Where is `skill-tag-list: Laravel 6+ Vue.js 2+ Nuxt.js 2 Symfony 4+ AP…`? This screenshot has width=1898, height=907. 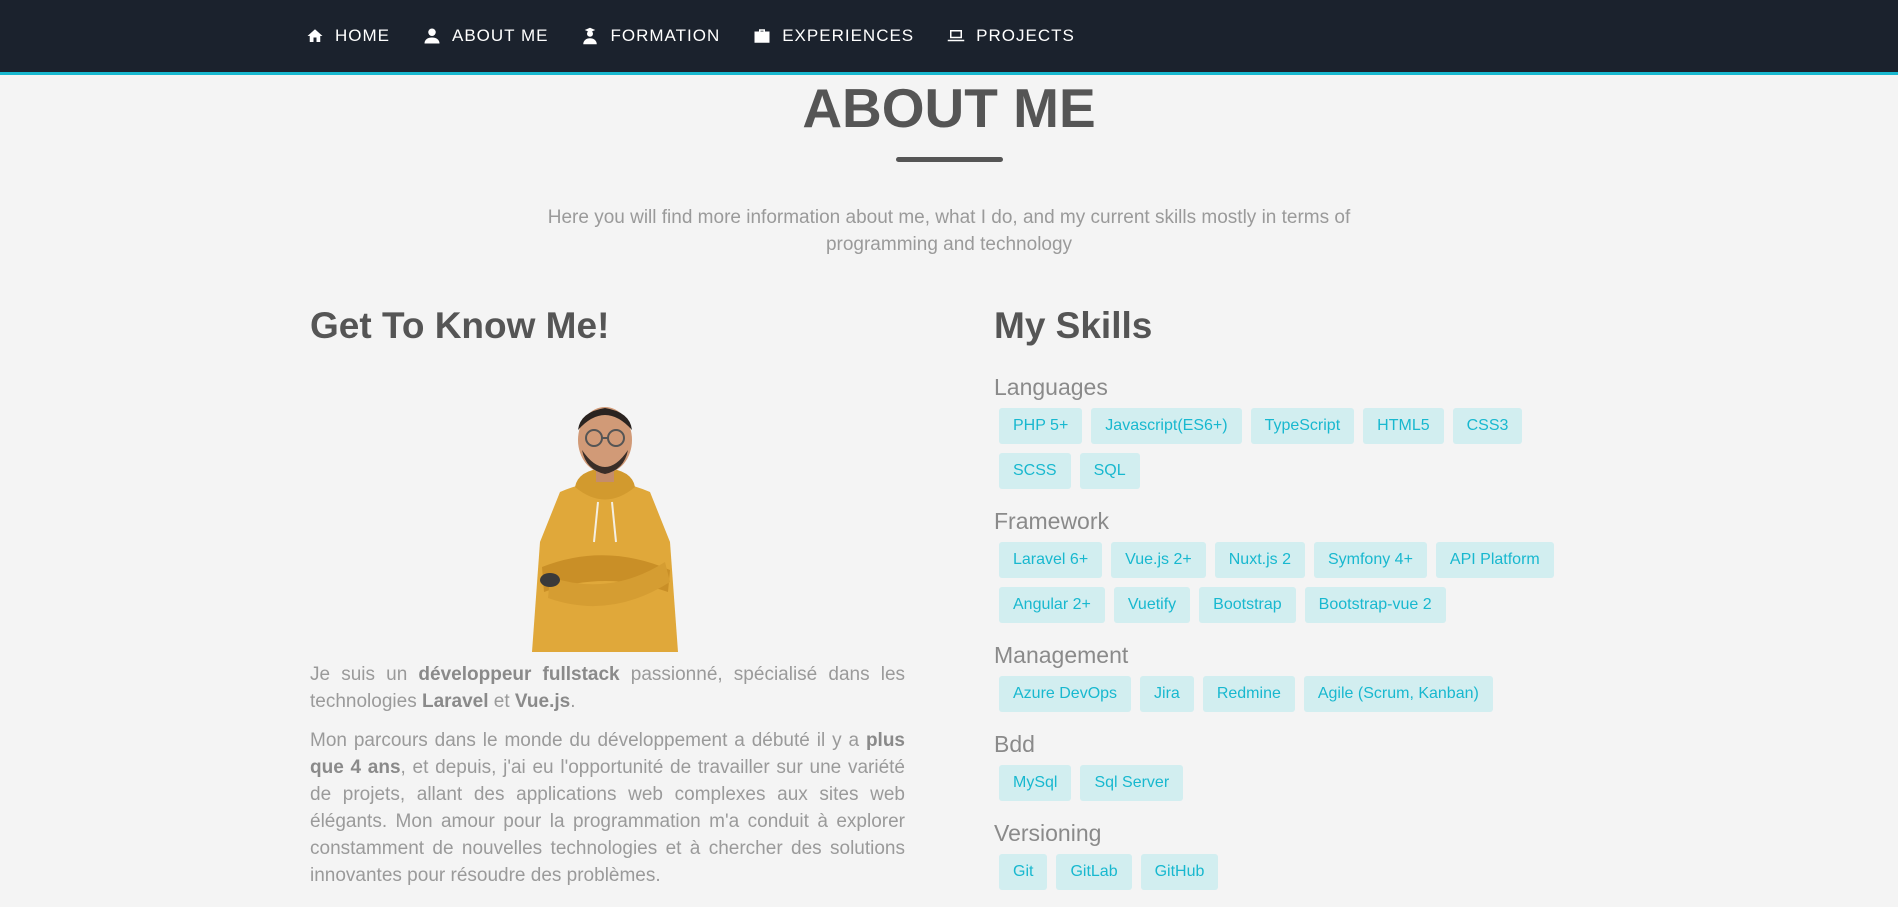
skill-tag-list: Laravel 6+ Vue.js 2+ Nuxt.js 2 Symfony 4+ AP… is located at coordinates (1294, 587).